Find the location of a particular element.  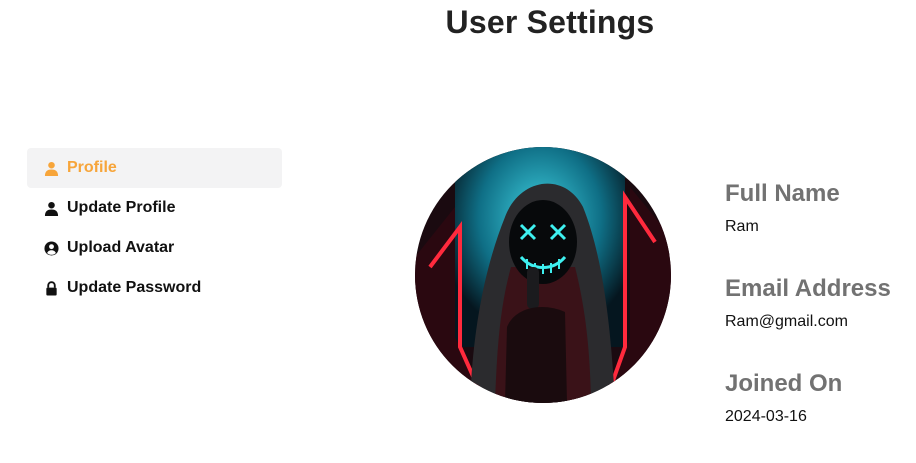

full-name-label: Full Name is located at coordinates (782, 193).